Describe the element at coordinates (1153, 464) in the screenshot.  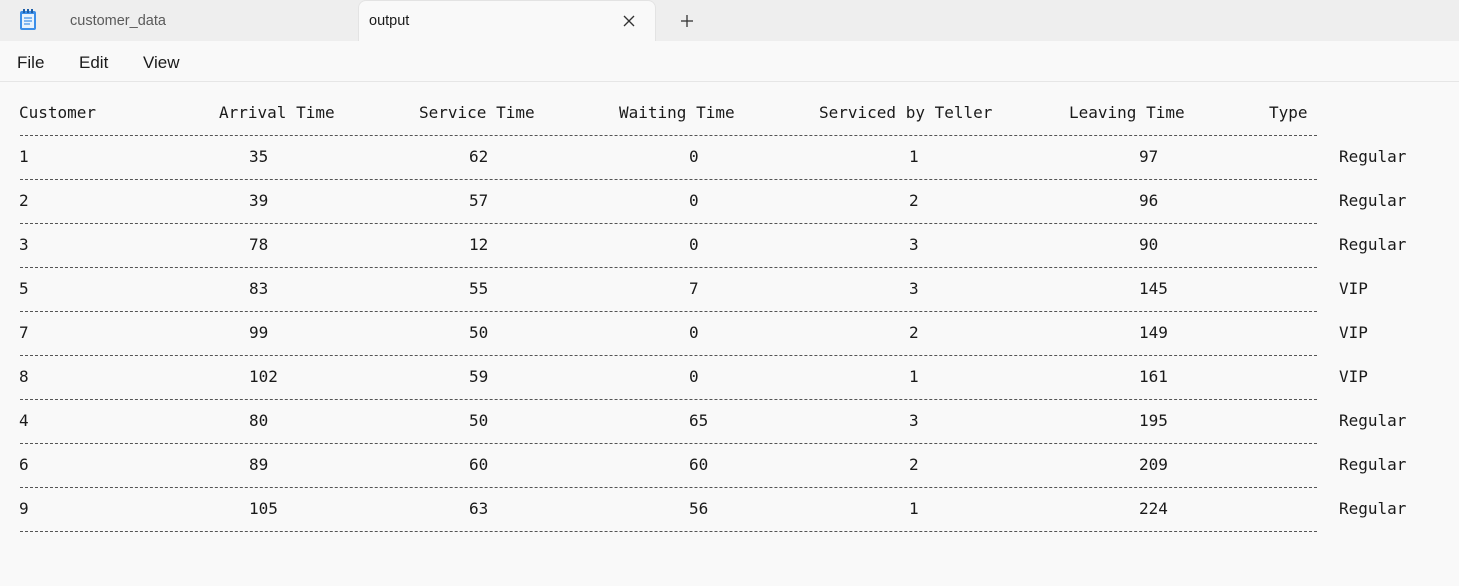
I see `cell-leaving-time: 209` at that location.